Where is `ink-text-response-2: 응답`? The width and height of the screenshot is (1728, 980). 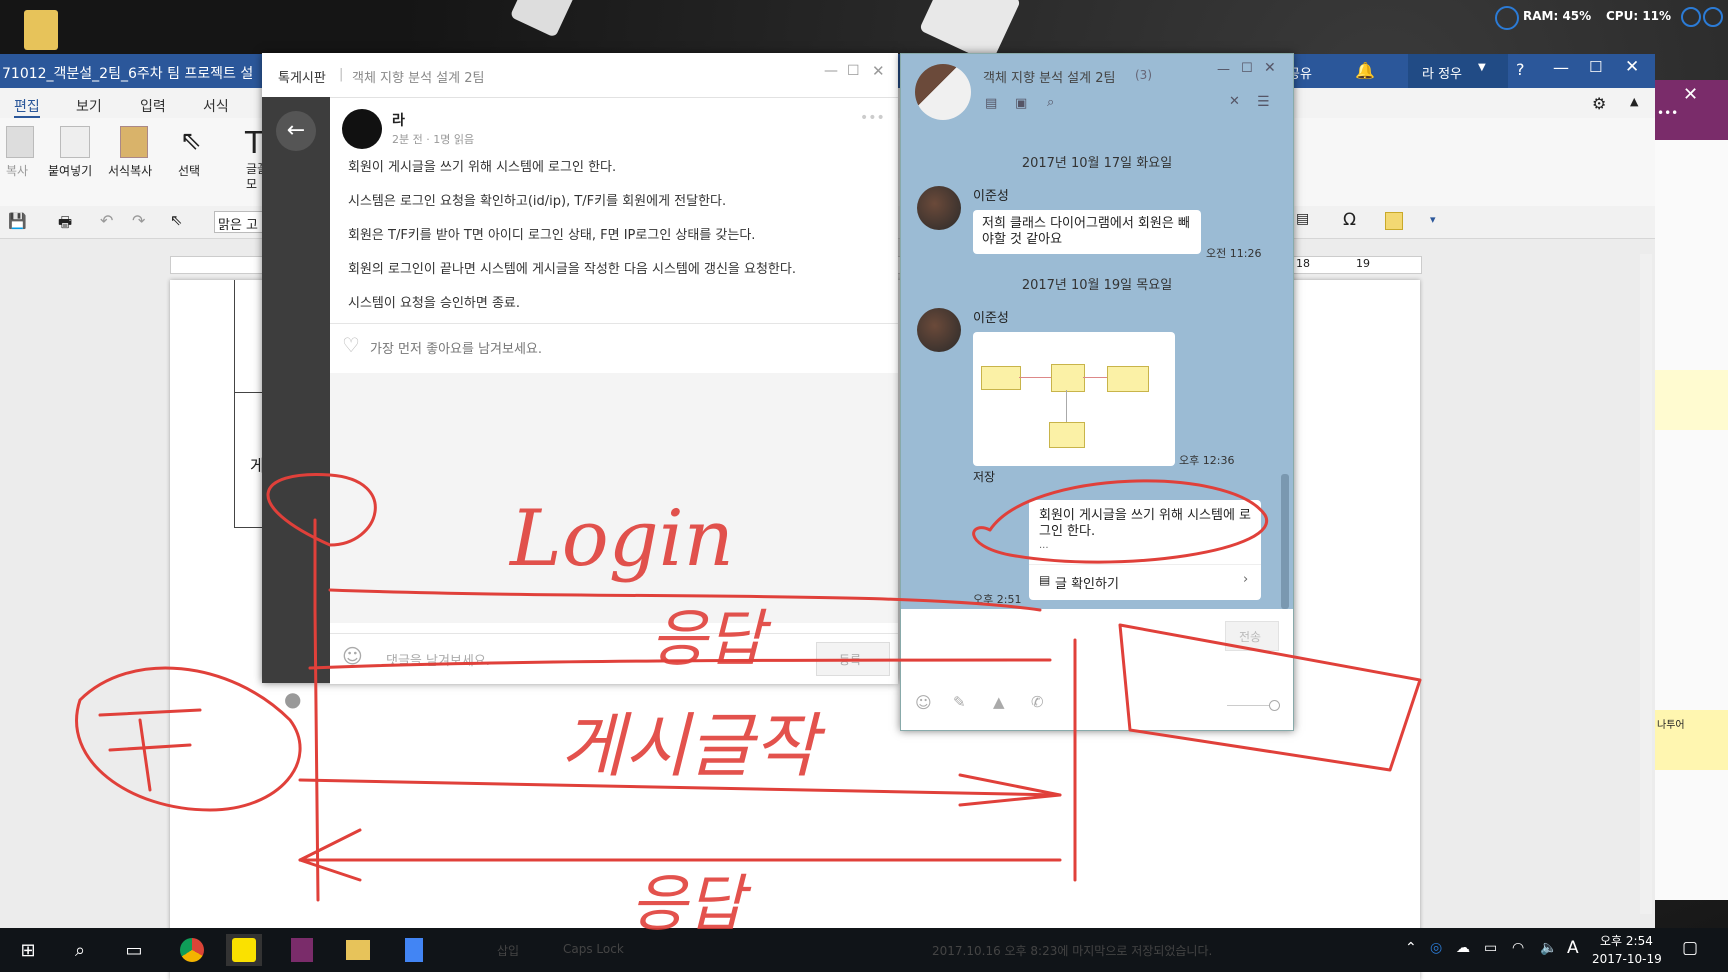
ink-text-response-2: 응답 is located at coordinates (691, 903).